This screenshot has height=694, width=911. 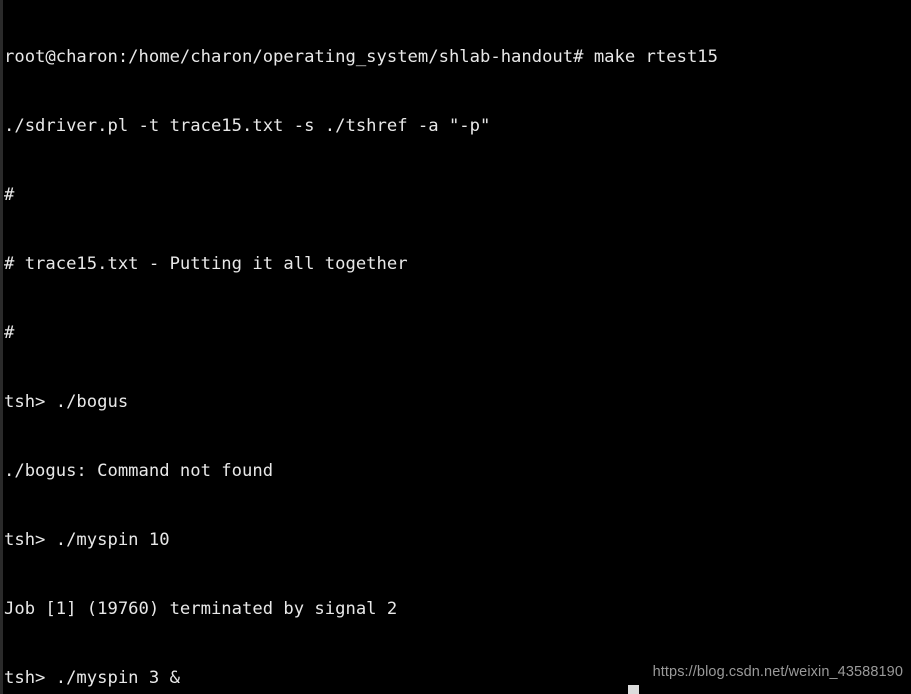 I want to click on terminal-line: tsh> ./myspin 10, so click(x=87, y=540).